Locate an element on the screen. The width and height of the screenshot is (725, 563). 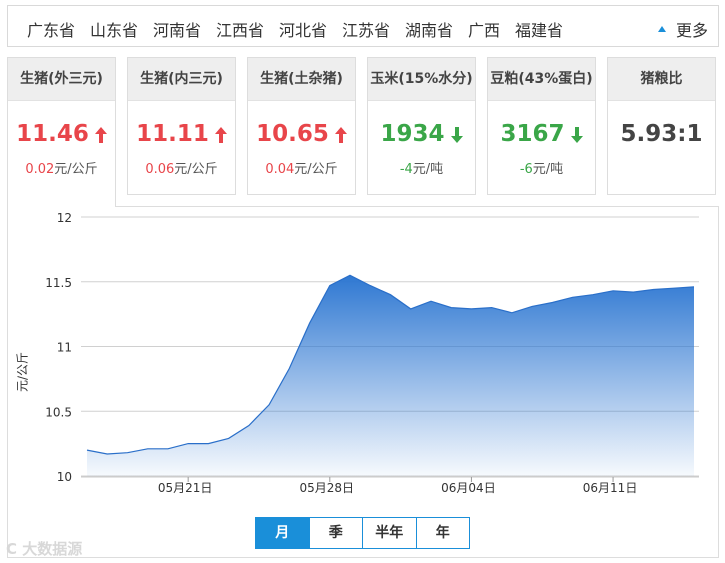
range-tab: 年 is located at coordinates (442, 533).